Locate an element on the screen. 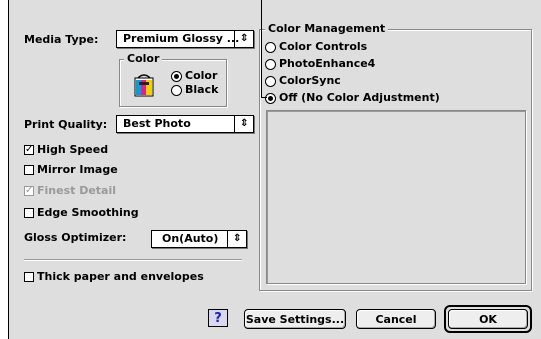 This screenshot has height=339, width=541. separator is located at coordinates (133, 260).